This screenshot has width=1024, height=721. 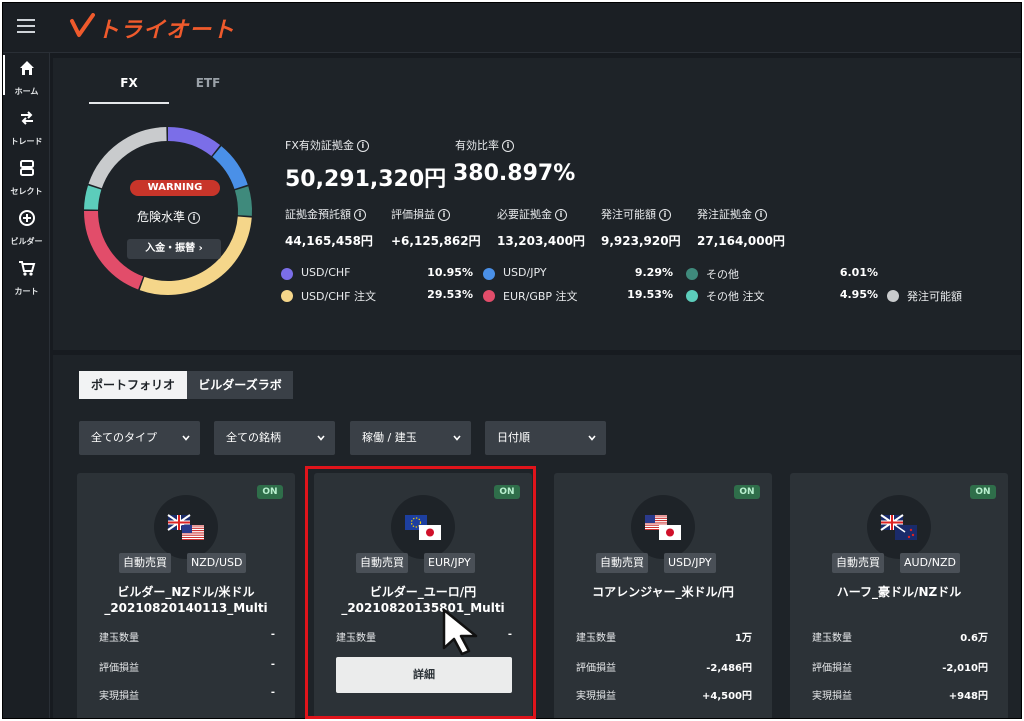 What do you see at coordinates (692, 296) in the screenshot?
I see `legend-dot-other-order` at bounding box center [692, 296].